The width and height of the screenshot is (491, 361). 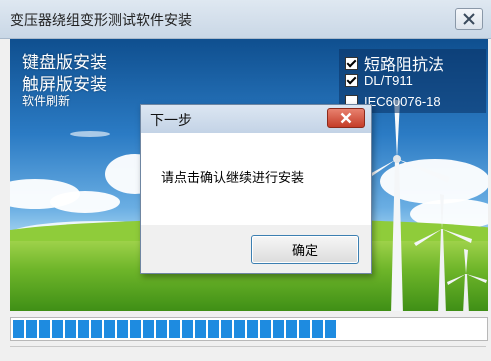 I want to click on window-titlebar: 变压器绕组变形测试软件安装, so click(x=245, y=19).